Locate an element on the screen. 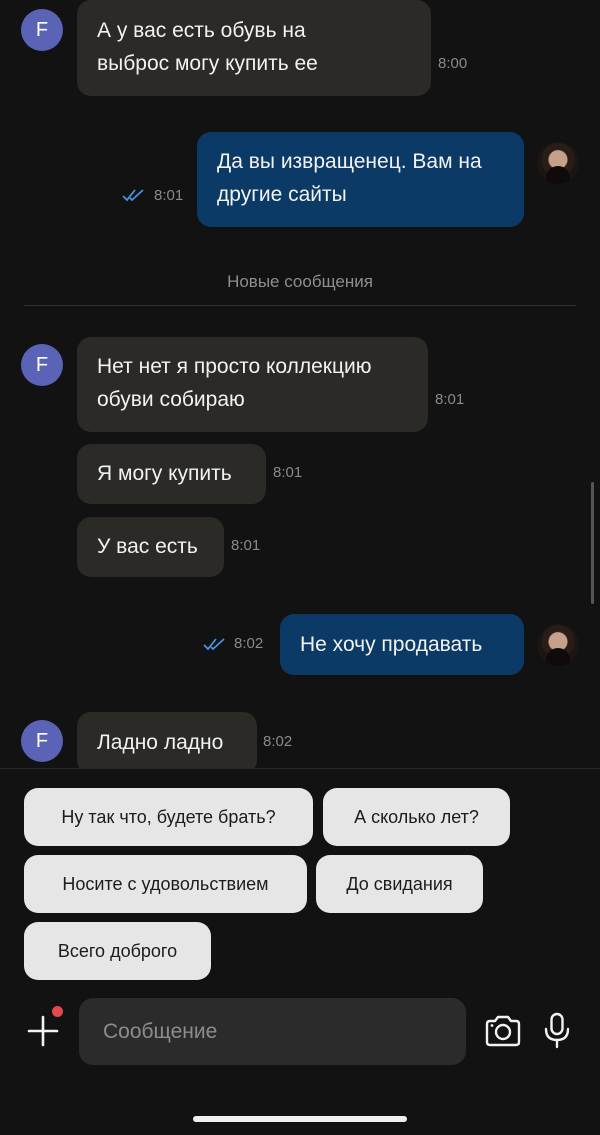 The height and width of the screenshot is (1135, 600). message-bubble-incoming: Нет нет я просто коллекцию обуви собираю is located at coordinates (252, 384).